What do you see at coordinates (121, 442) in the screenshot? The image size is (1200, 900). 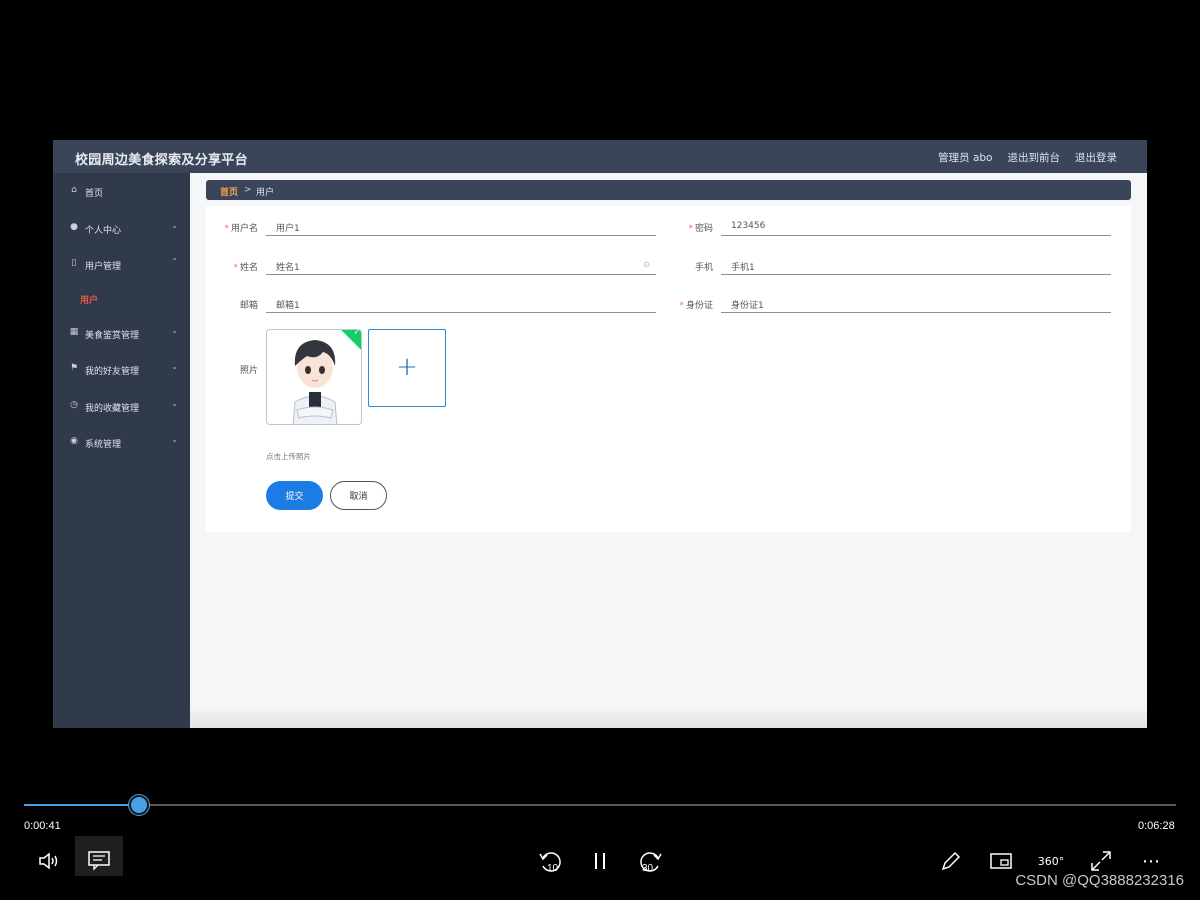 I see `sidebar-item-system: ◉ 系统管理 ⌄` at bounding box center [121, 442].